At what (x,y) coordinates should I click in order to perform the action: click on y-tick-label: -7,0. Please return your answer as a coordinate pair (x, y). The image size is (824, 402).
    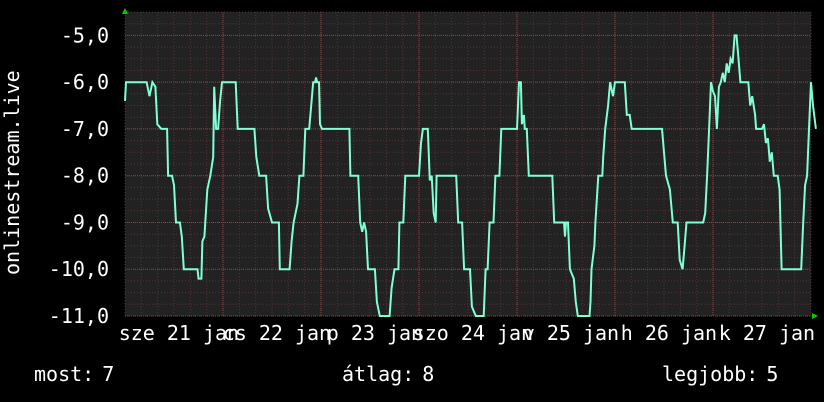
    Looking at the image, I should click on (85, 129).